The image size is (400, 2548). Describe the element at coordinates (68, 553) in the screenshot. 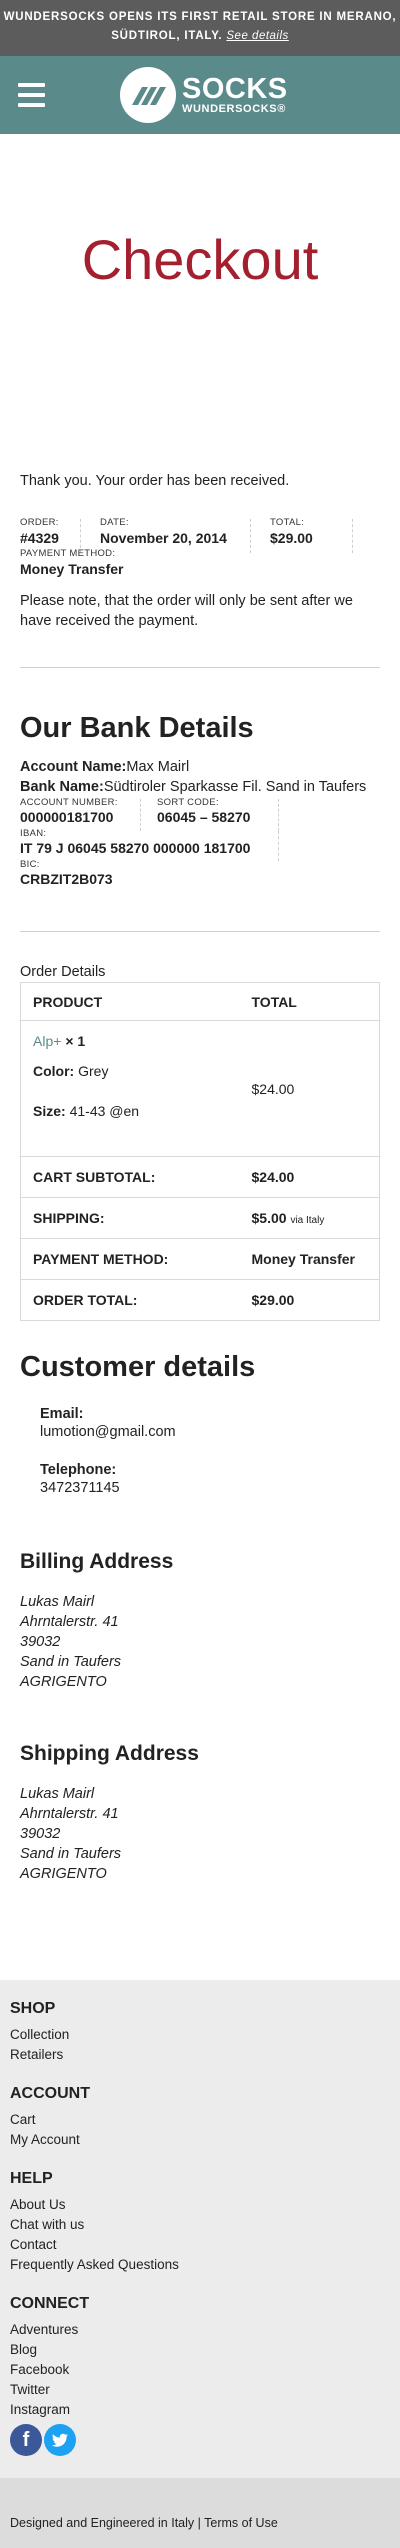

I see `payment-method-label: PAYMENT METHOD:` at that location.